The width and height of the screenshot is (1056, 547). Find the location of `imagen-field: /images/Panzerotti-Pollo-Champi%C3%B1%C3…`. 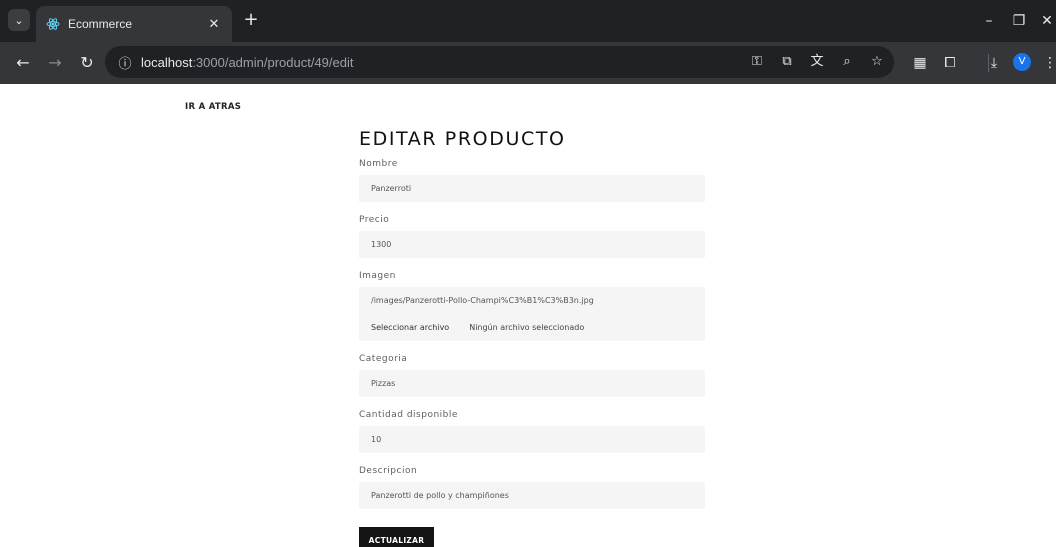

imagen-field: /images/Panzerotti-Pollo-Champi%C3%B1%C3… is located at coordinates (532, 314).